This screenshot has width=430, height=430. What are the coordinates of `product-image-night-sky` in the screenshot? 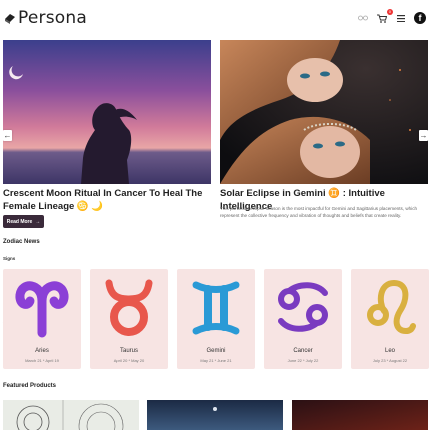 It's located at (215, 415).